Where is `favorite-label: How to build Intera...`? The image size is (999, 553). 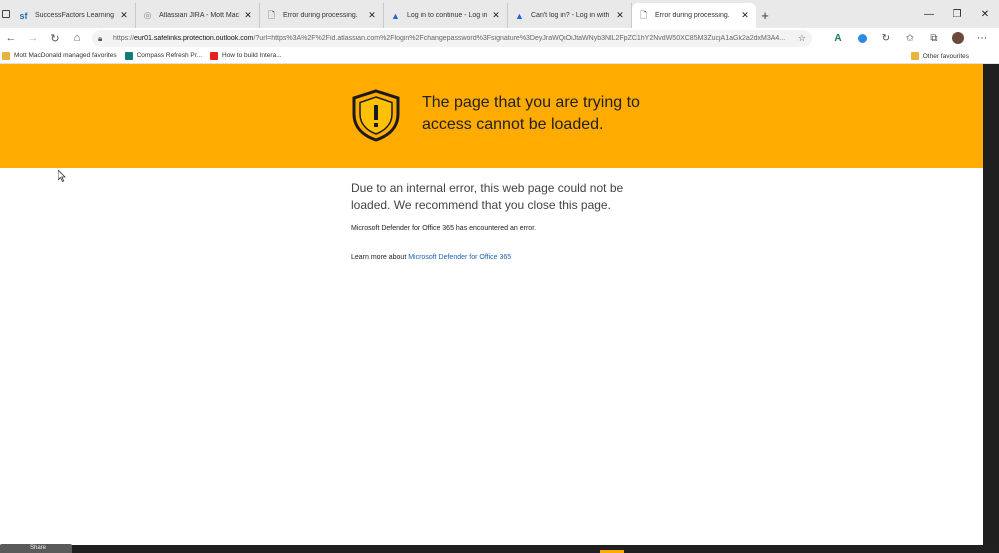 favorite-label: How to build Intera... is located at coordinates (252, 55).